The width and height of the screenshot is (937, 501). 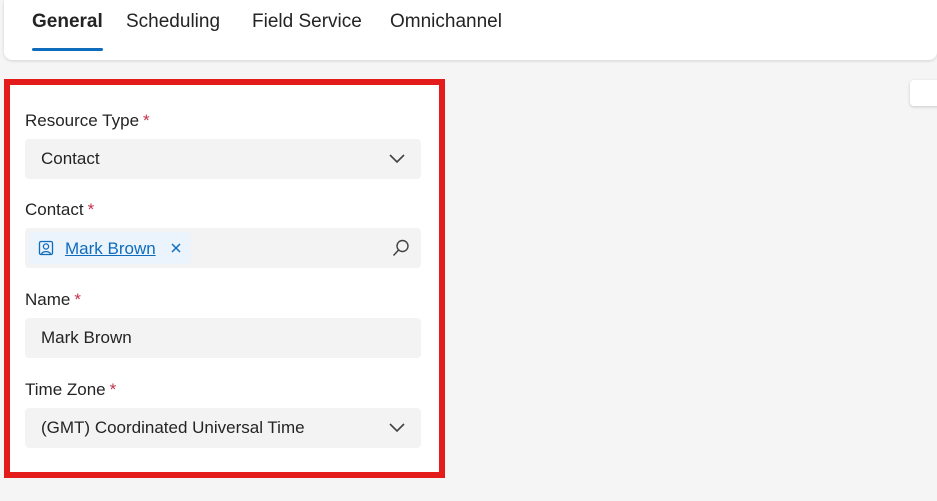 What do you see at coordinates (46, 248) in the screenshot?
I see `contact-person-icon` at bounding box center [46, 248].